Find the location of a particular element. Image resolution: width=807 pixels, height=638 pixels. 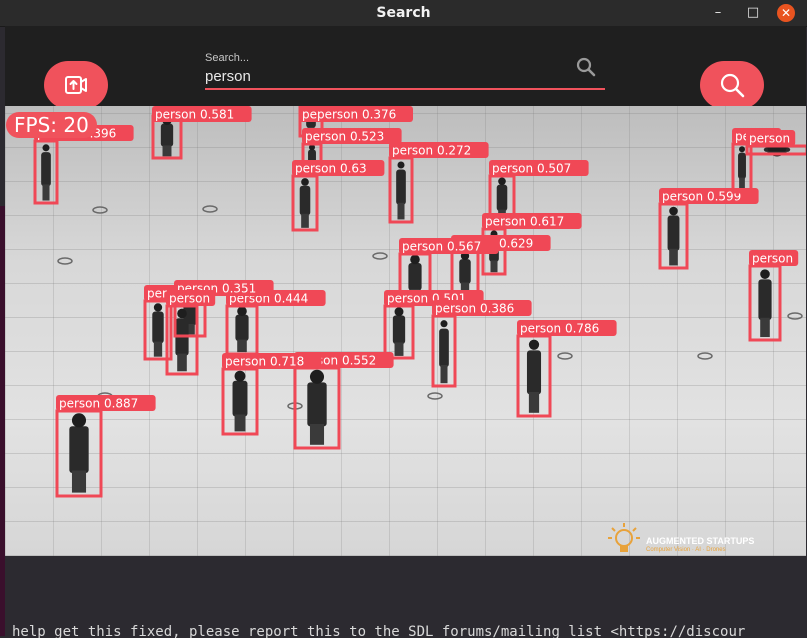

detection-label: person 0.581 is located at coordinates (194, 115).